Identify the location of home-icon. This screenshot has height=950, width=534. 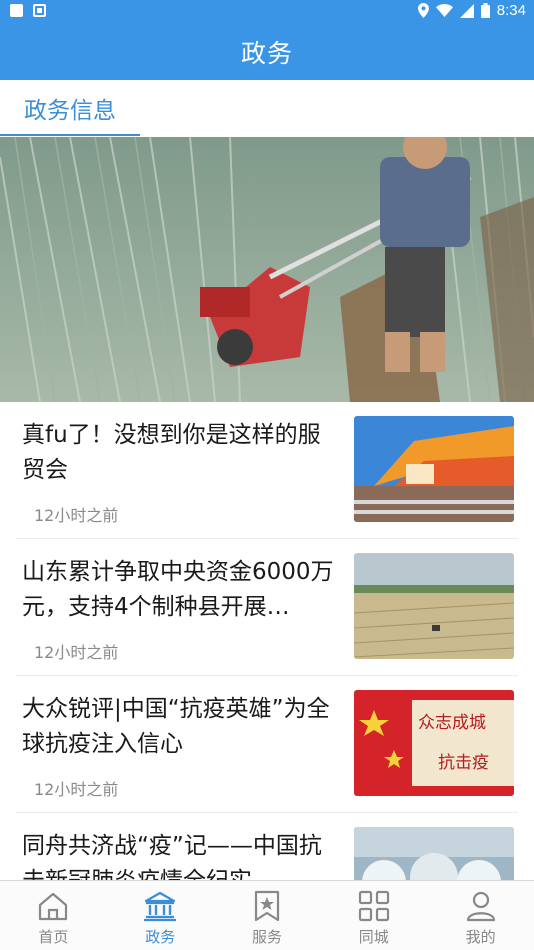
(53, 906).